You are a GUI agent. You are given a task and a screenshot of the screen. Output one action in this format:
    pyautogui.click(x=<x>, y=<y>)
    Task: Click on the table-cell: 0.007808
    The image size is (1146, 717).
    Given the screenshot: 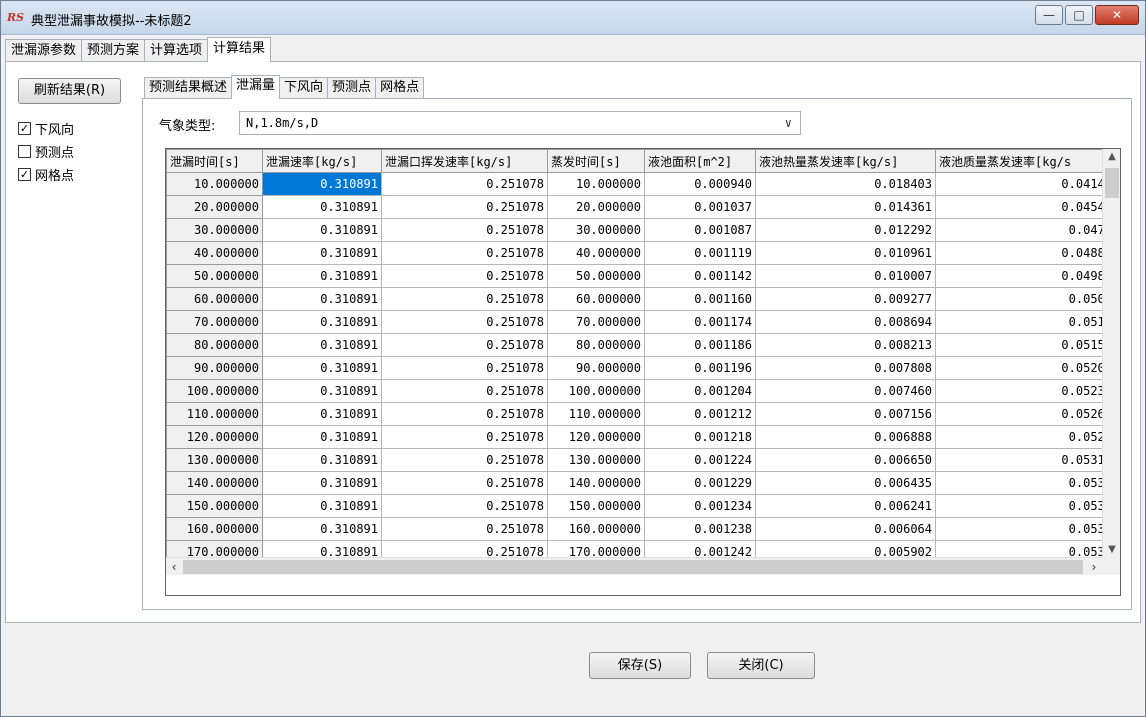 What is the action you would take?
    pyautogui.click(x=845, y=368)
    